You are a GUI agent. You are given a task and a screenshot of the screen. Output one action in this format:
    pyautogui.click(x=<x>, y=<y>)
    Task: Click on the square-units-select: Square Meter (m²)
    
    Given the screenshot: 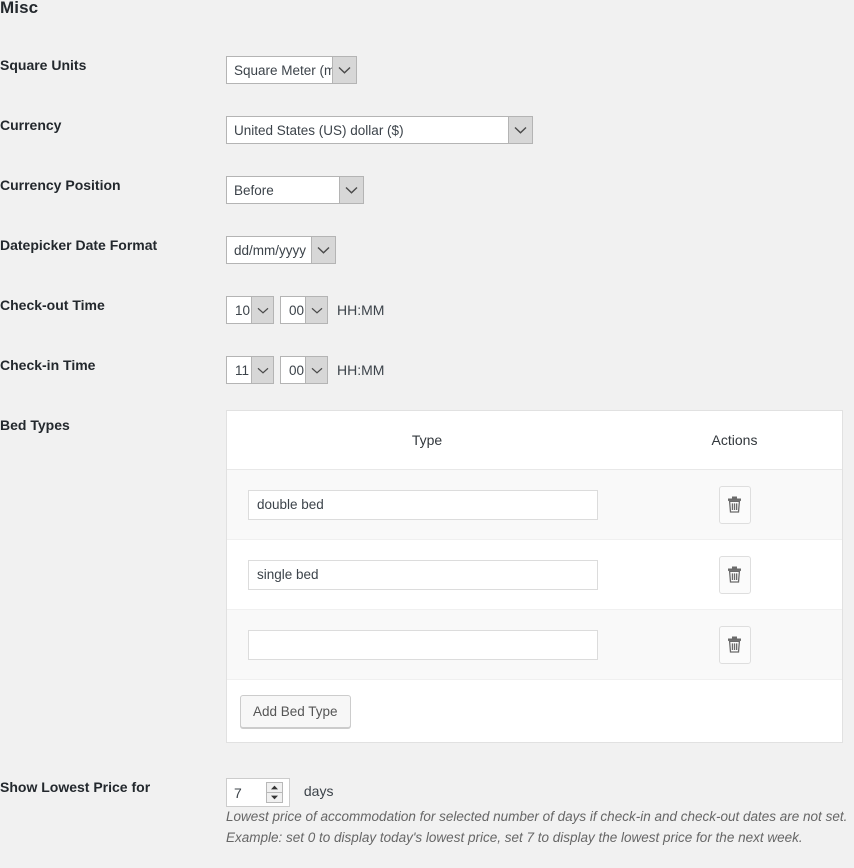 What is the action you would take?
    pyautogui.click(x=291, y=70)
    